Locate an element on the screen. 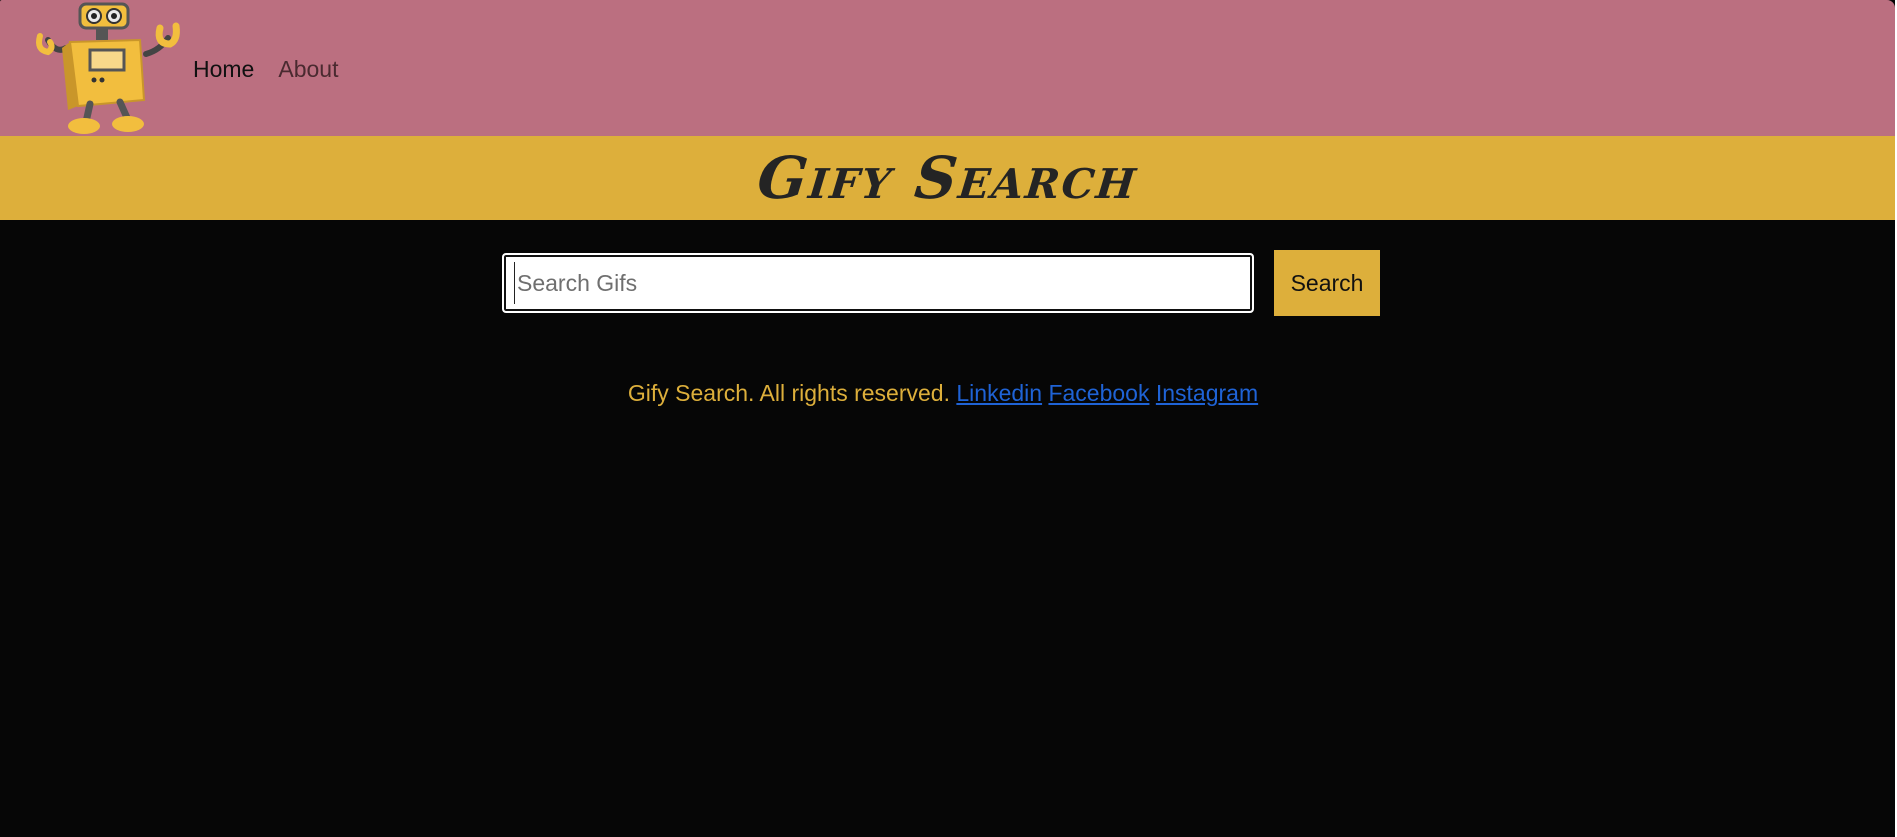 The height and width of the screenshot is (837, 1897). search-button: Search is located at coordinates (1327, 283).